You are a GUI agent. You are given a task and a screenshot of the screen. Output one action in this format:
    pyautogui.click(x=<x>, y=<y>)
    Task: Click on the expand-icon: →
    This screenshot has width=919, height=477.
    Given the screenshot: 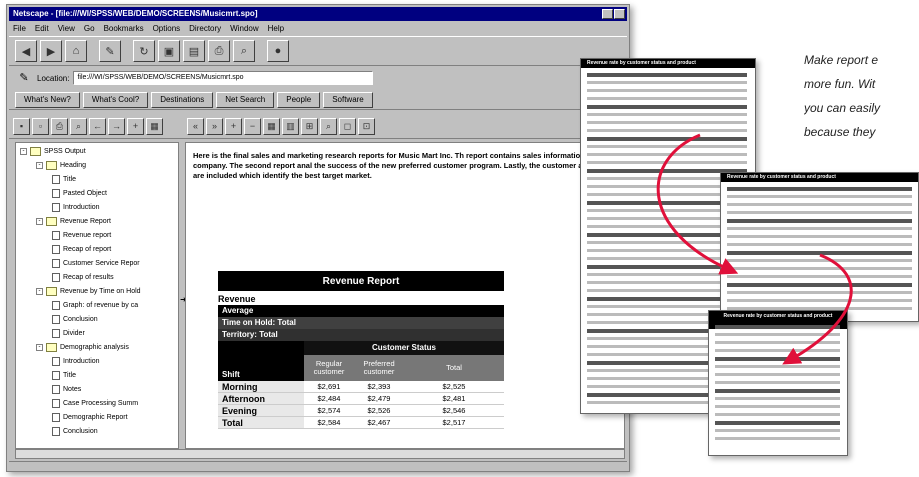 What is the action you would take?
    pyautogui.click(x=116, y=126)
    